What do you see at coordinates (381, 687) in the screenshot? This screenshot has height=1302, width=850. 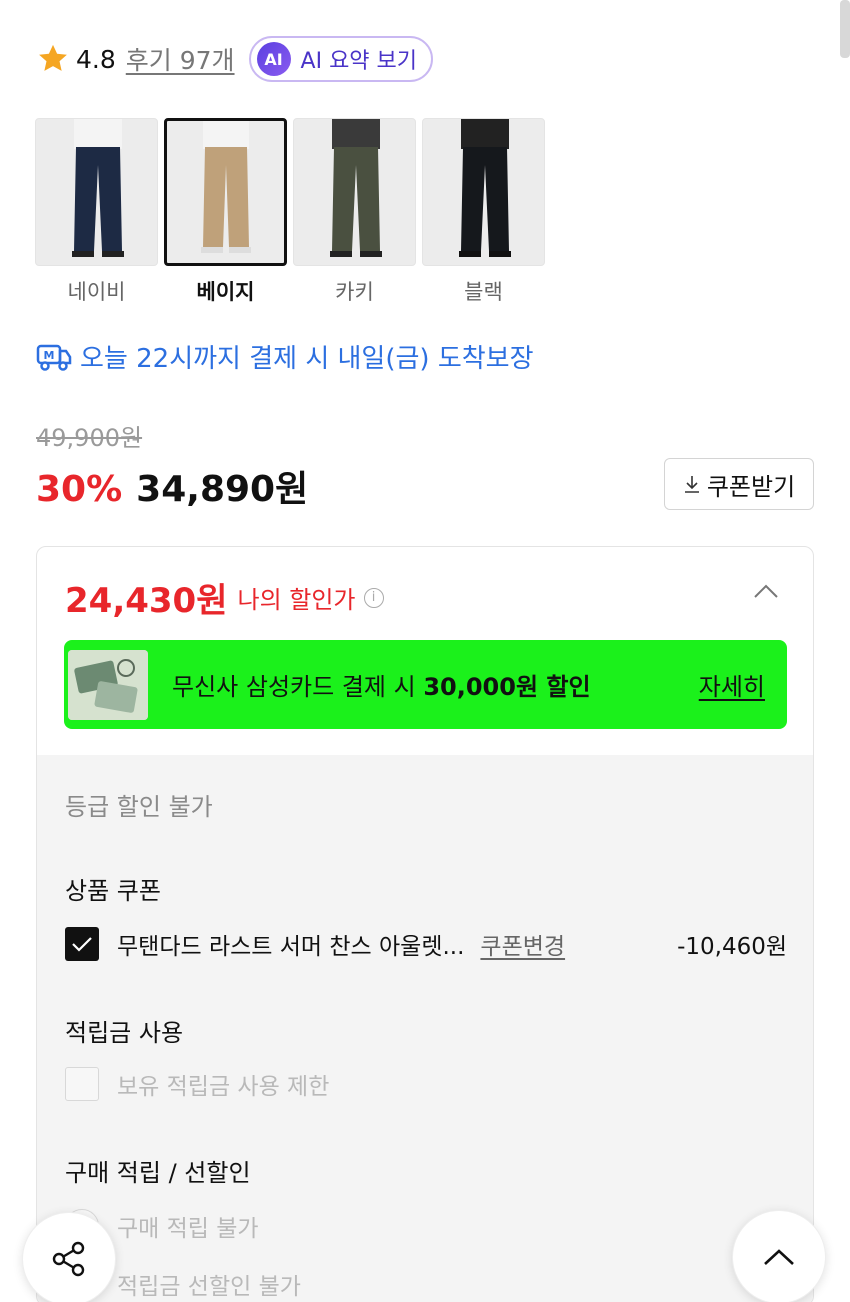 I see `card-promo-text: 무신사 삼성카드 결제 시 30,000원 할인` at bounding box center [381, 687].